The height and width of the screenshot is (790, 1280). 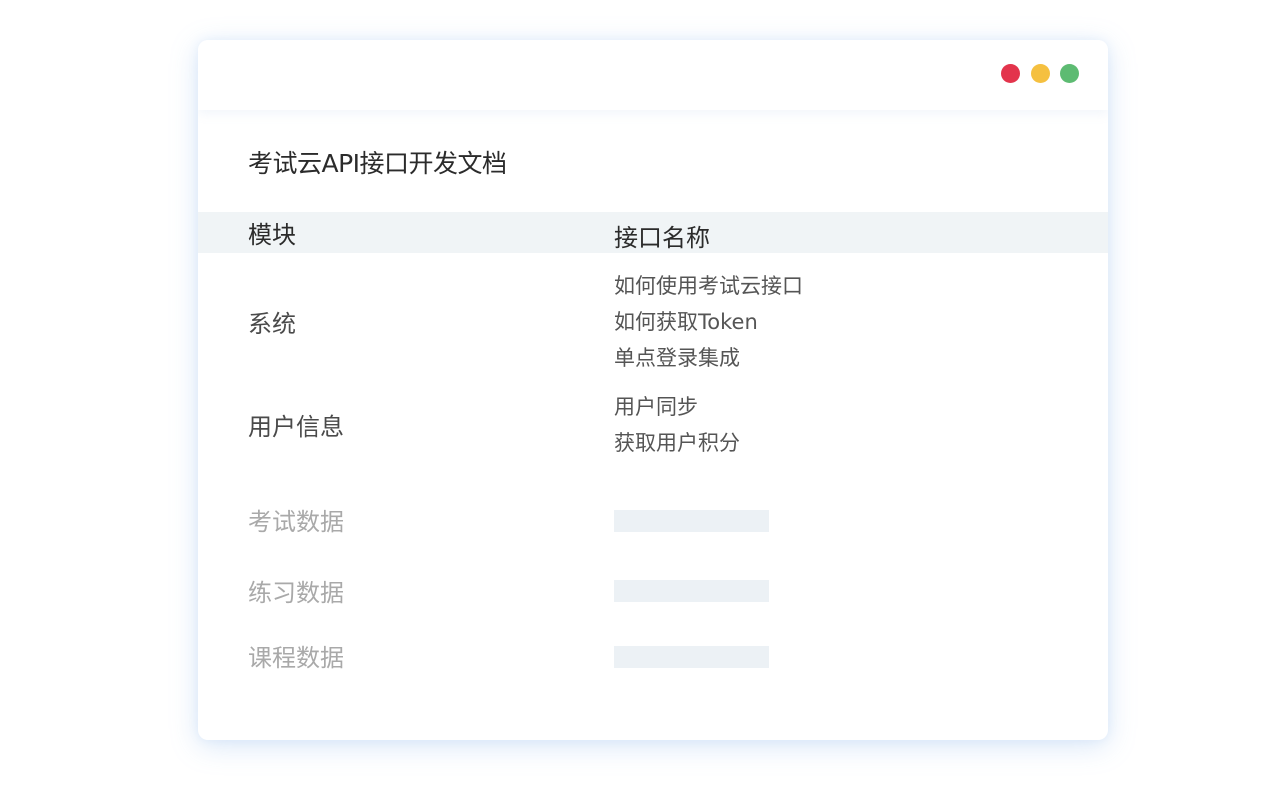 I want to click on loading-placeholder-practice-data, so click(x=691, y=591).